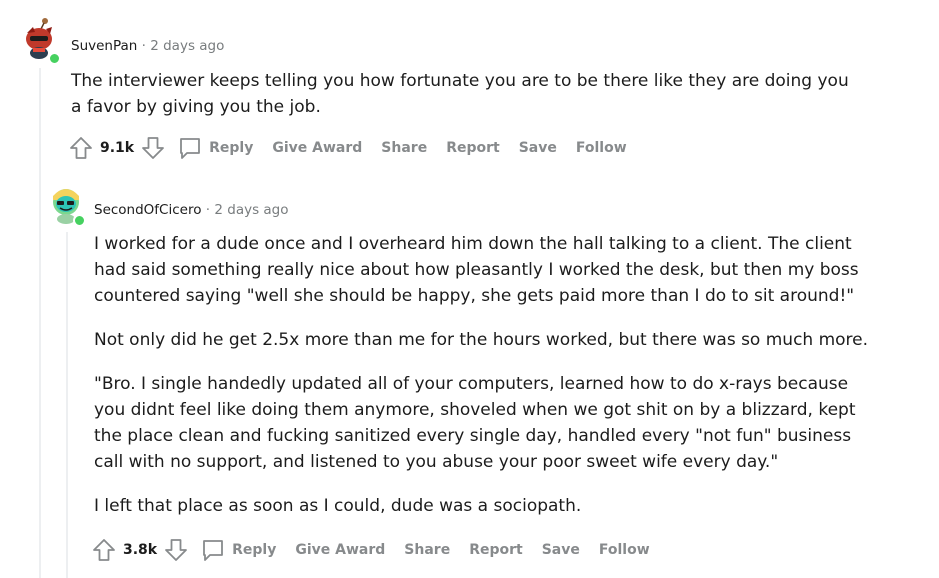  What do you see at coordinates (147, 210) in the screenshot?
I see `author-username: SecondOfCicero` at bounding box center [147, 210].